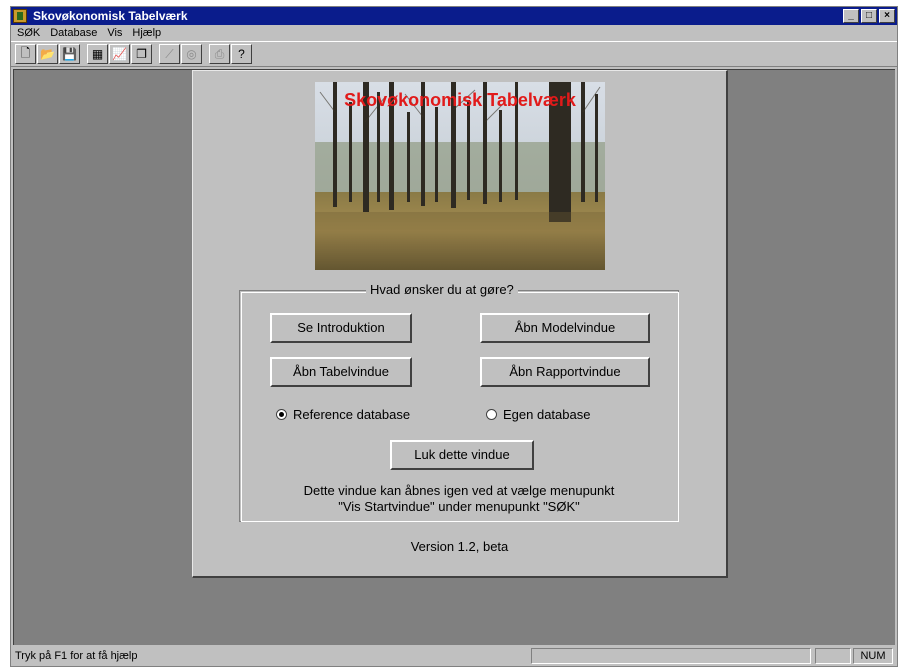 The height and width of the screenshot is (667, 907). Describe the element at coordinates (341, 372) in the screenshot. I see `open-table-window-button: Åbn Tabelvindue` at that location.